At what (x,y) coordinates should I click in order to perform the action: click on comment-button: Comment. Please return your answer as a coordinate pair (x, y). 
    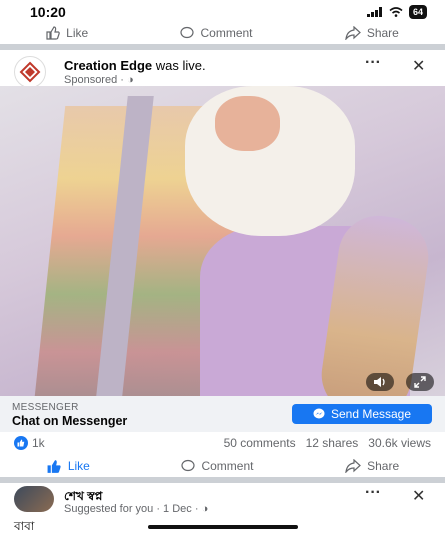
    Looking at the image, I should click on (217, 466).